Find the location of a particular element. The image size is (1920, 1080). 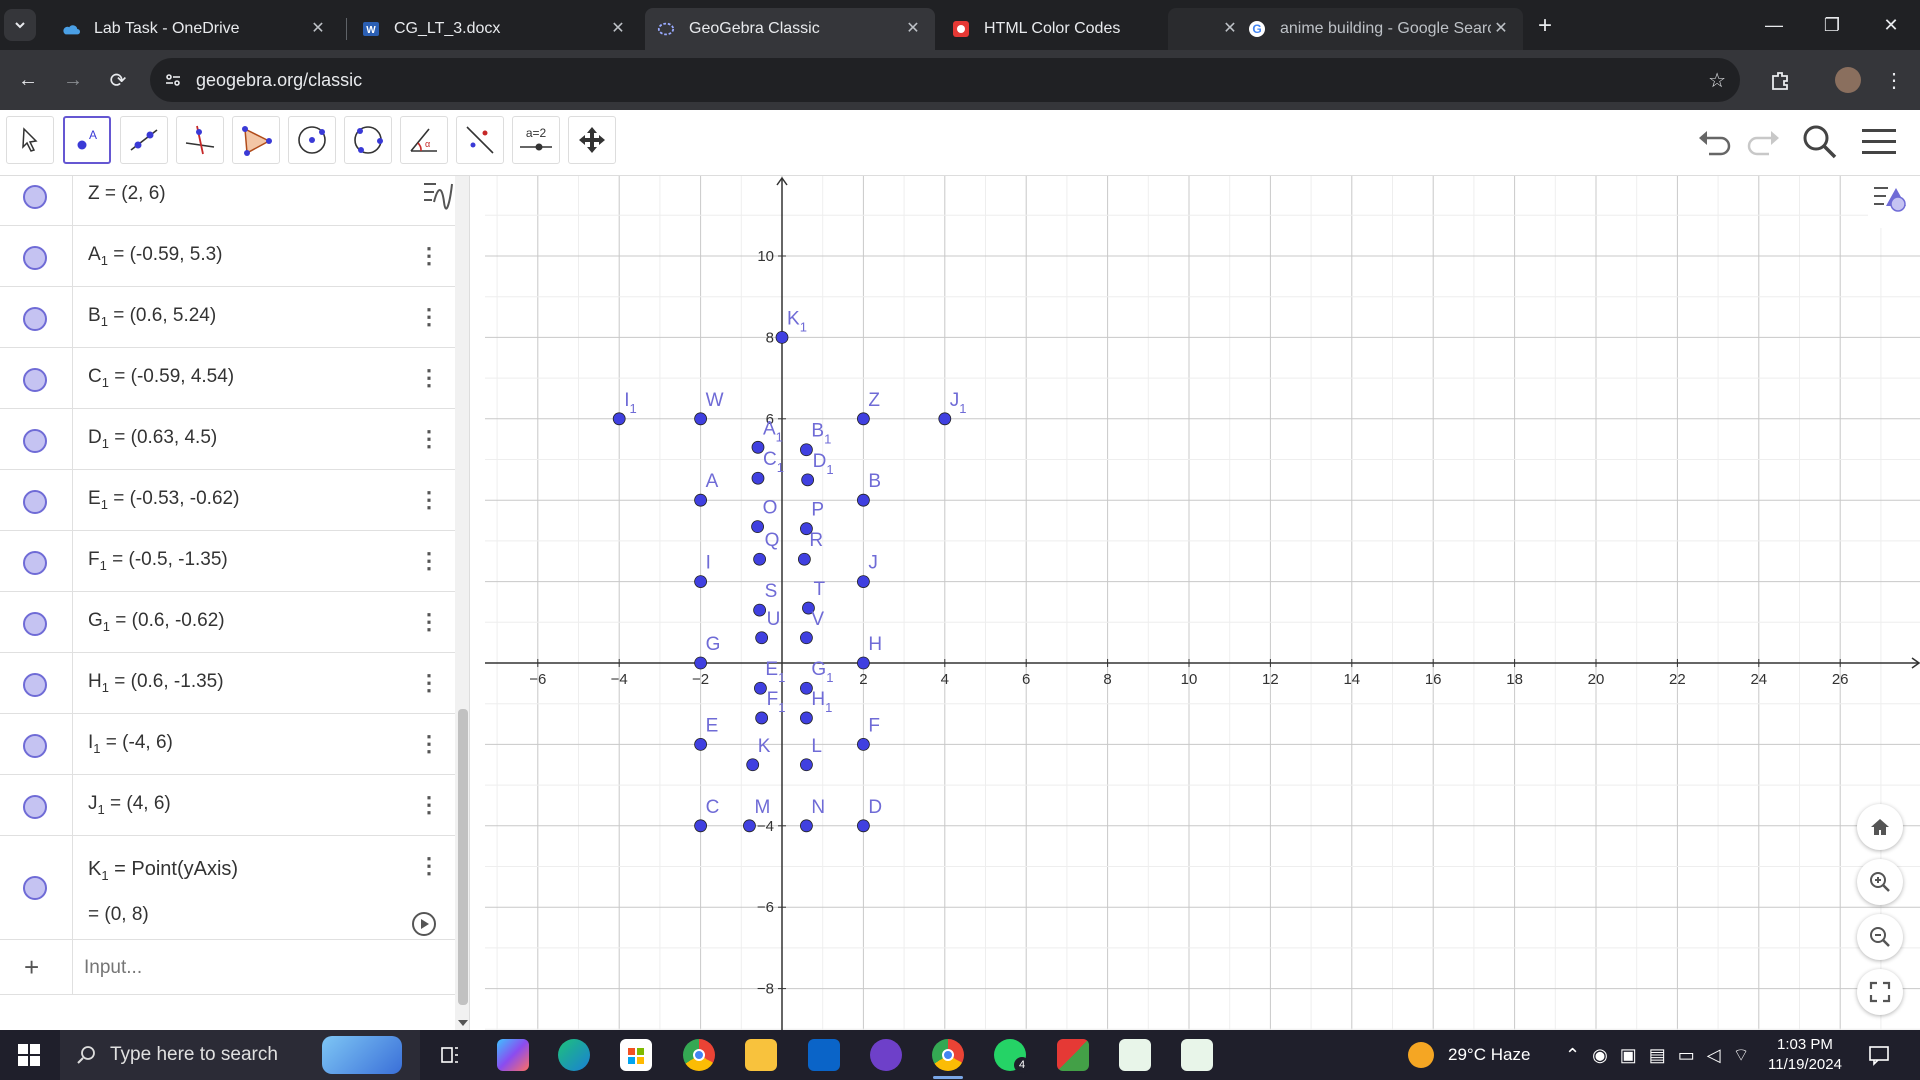

algebra-row: E1 = (-0.53, -0.62) ⋮ is located at coordinates (227, 500).